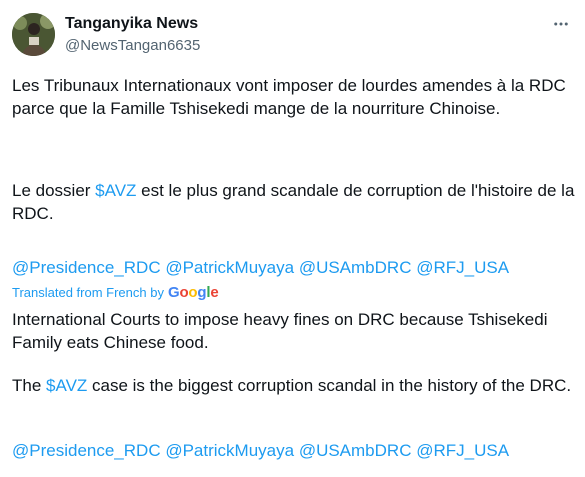 Image resolution: width=585 pixels, height=477 pixels. I want to click on avatar, so click(33, 34).